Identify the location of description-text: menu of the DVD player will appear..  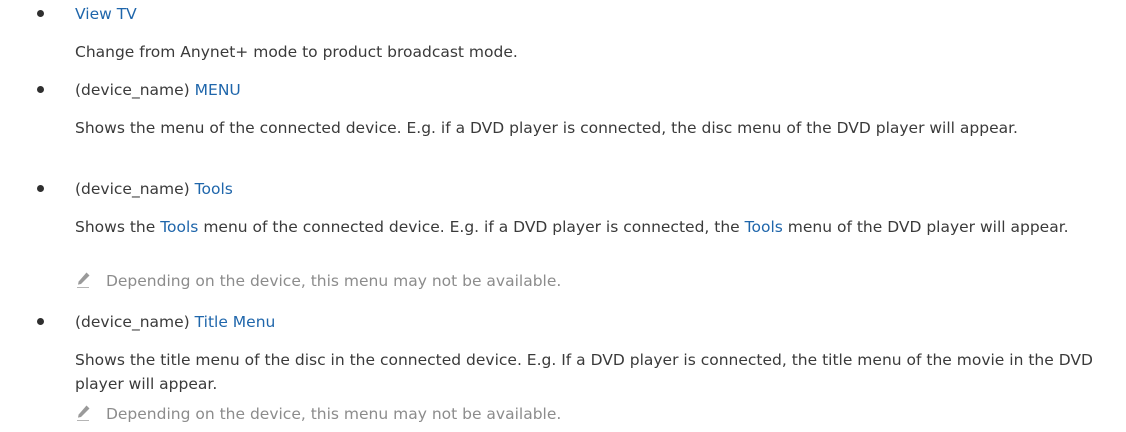
(928, 227).